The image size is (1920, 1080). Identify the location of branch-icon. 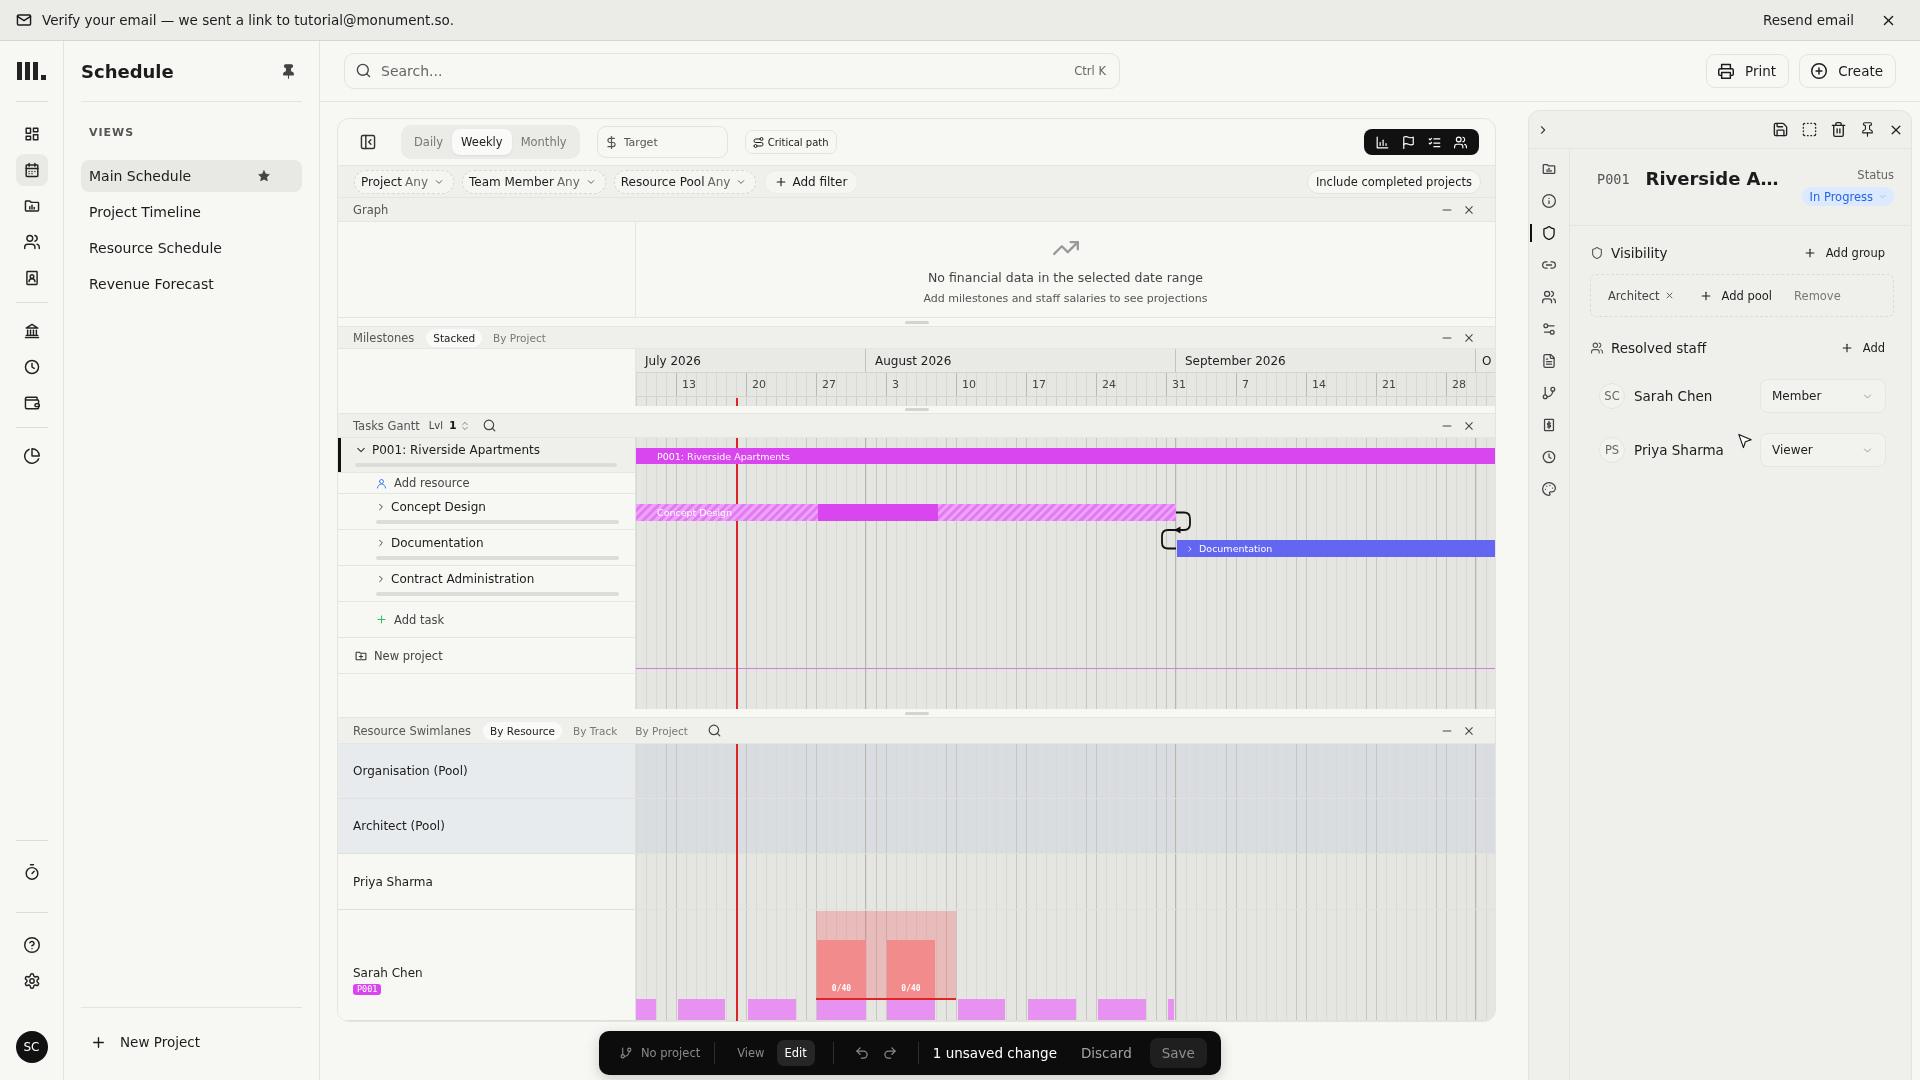
(626, 1053).